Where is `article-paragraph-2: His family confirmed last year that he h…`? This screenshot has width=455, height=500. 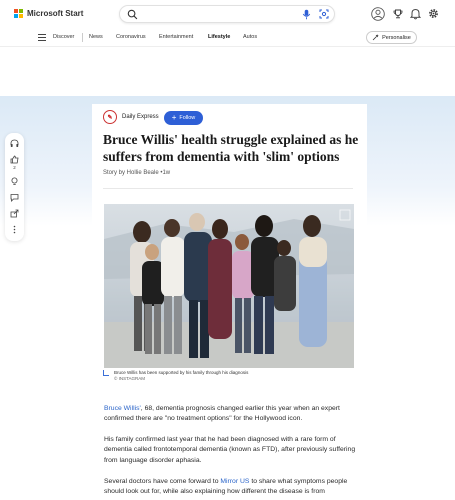 article-paragraph-2: His family confirmed last year that he h… is located at coordinates (230, 450).